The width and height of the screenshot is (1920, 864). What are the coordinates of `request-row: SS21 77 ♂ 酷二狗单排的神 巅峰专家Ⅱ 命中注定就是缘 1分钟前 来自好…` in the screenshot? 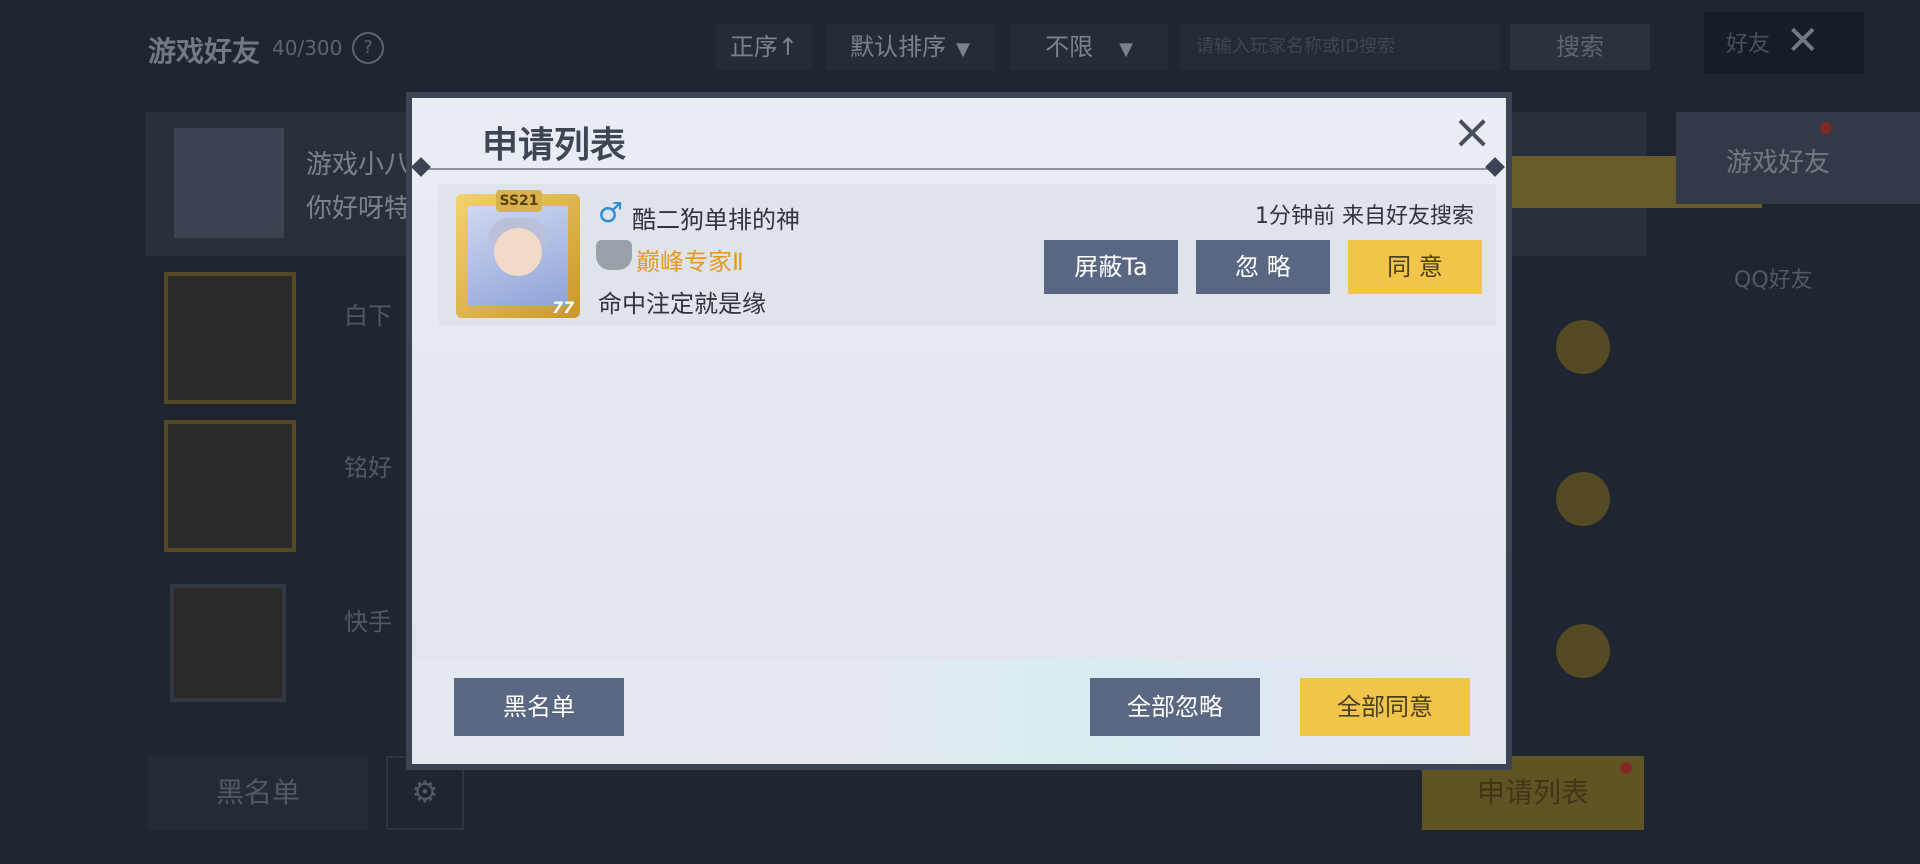 It's located at (967, 255).